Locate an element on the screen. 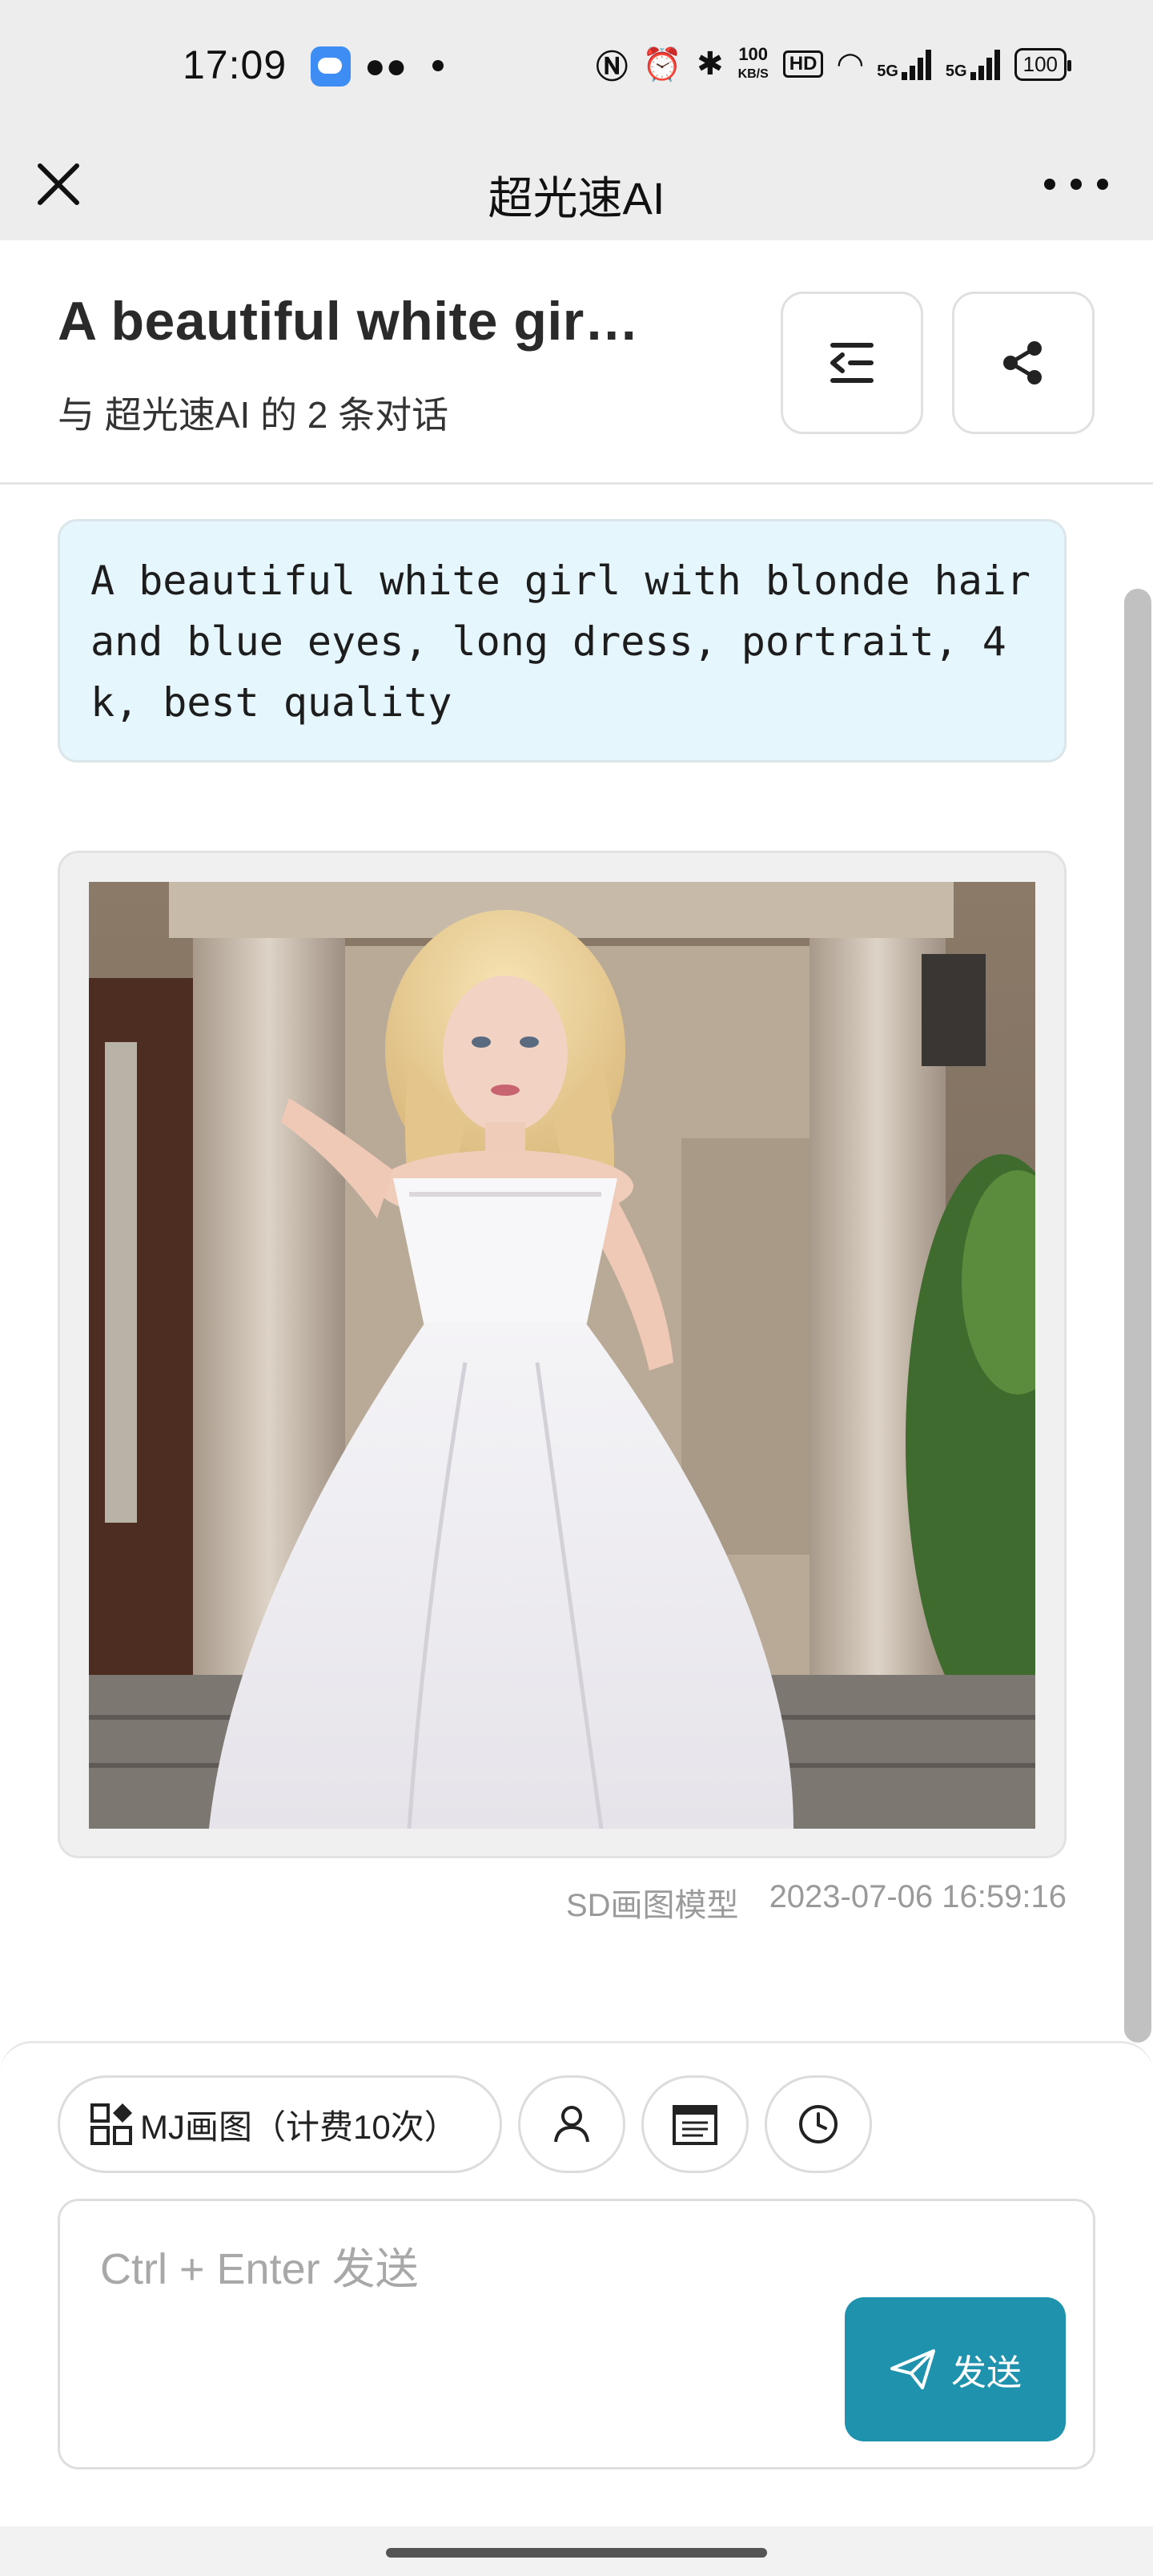 This screenshot has height=2576, width=1153. template-button is located at coordinates (695, 2124).